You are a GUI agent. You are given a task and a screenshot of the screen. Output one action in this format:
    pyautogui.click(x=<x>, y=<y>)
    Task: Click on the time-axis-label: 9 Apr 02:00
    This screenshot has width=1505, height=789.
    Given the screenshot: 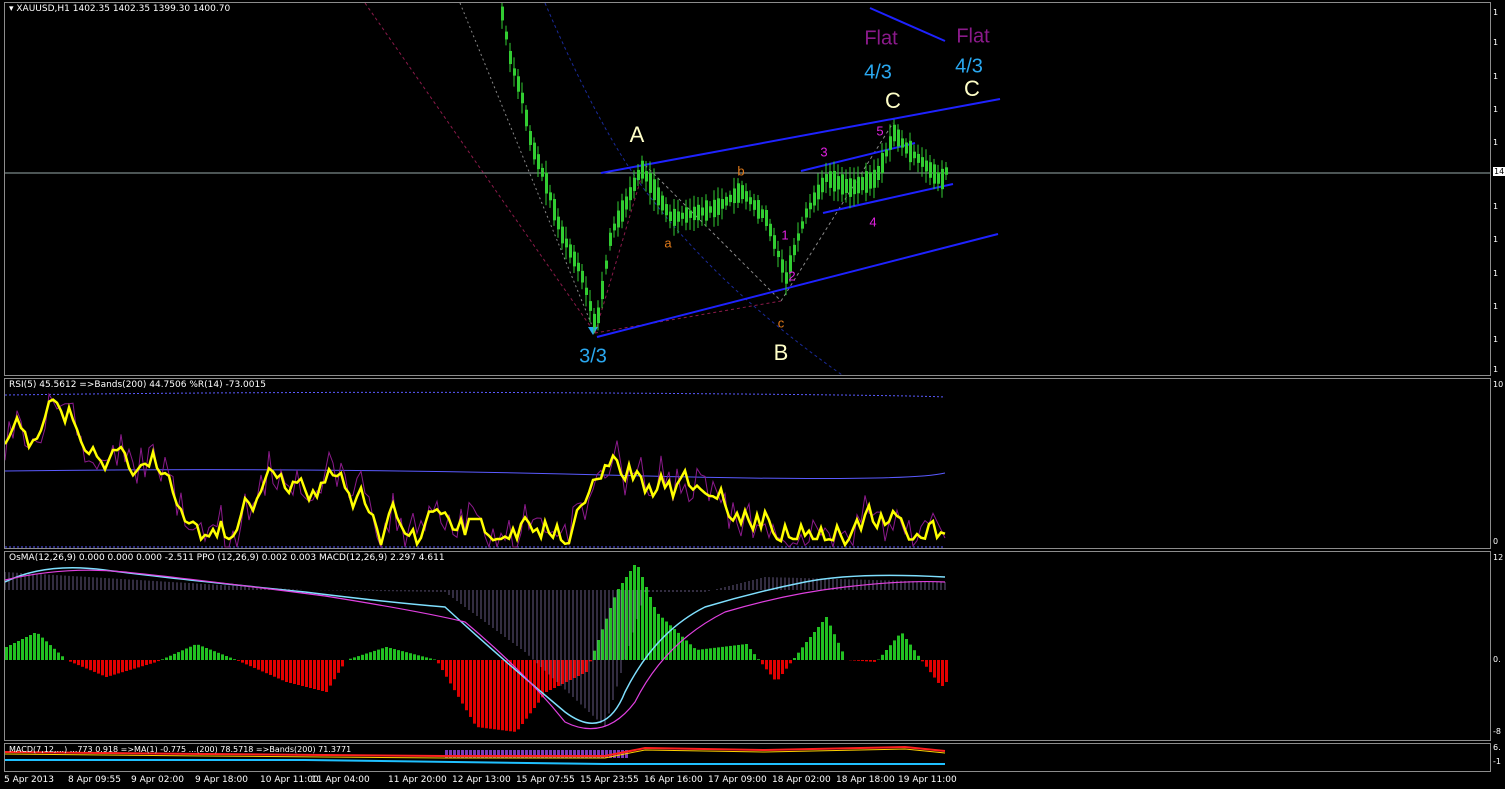 What is the action you would take?
    pyautogui.click(x=157, y=780)
    